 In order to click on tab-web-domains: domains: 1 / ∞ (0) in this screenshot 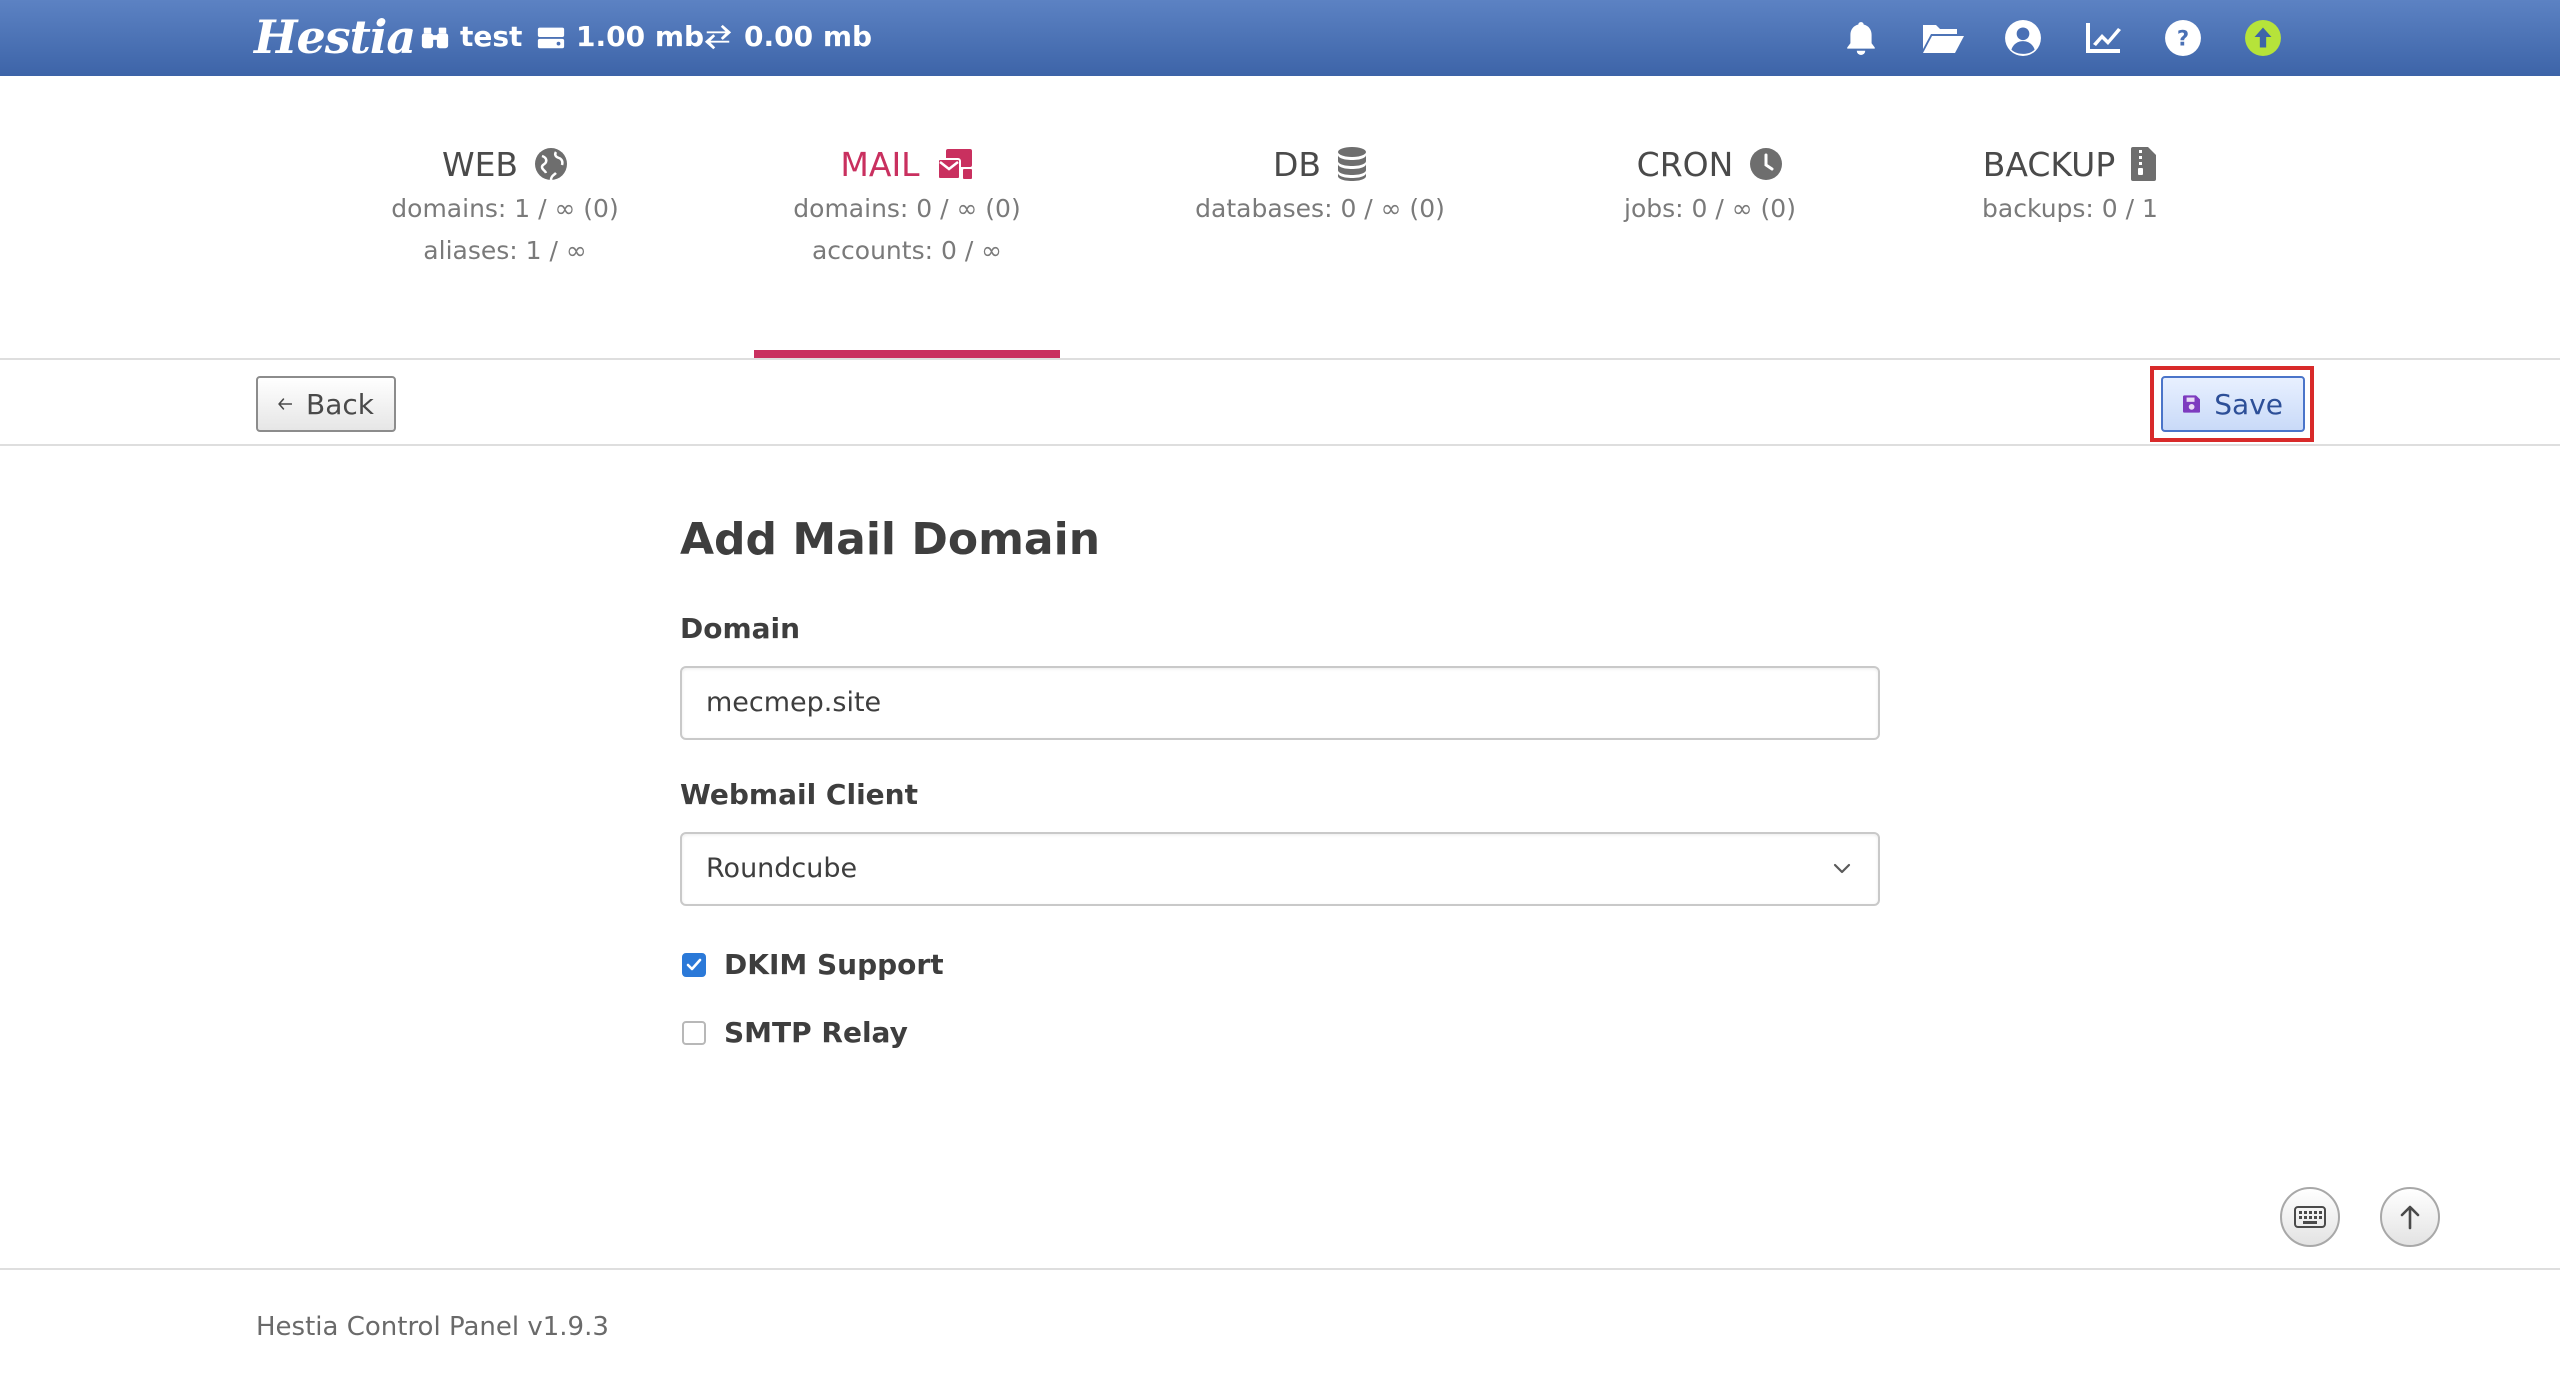, I will do `click(505, 208)`.